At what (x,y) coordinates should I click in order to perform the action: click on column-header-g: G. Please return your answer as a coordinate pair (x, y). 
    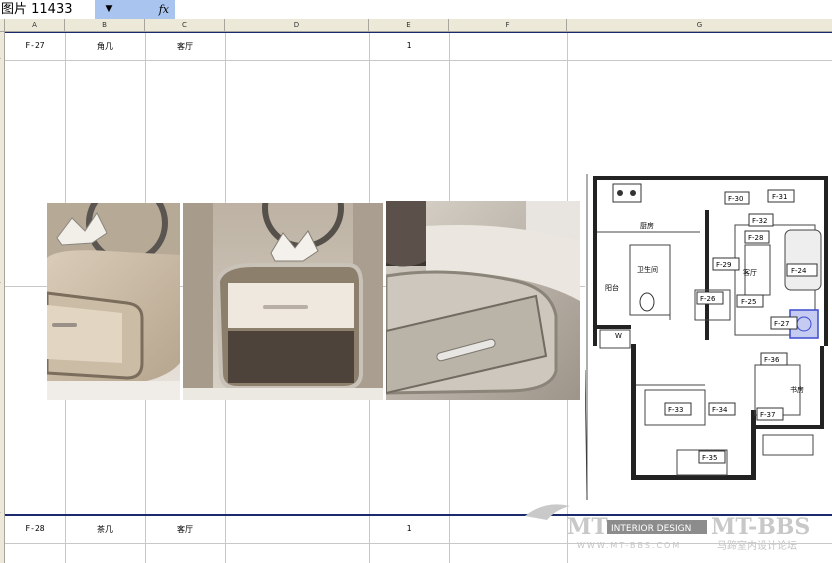
    Looking at the image, I should click on (699, 25).